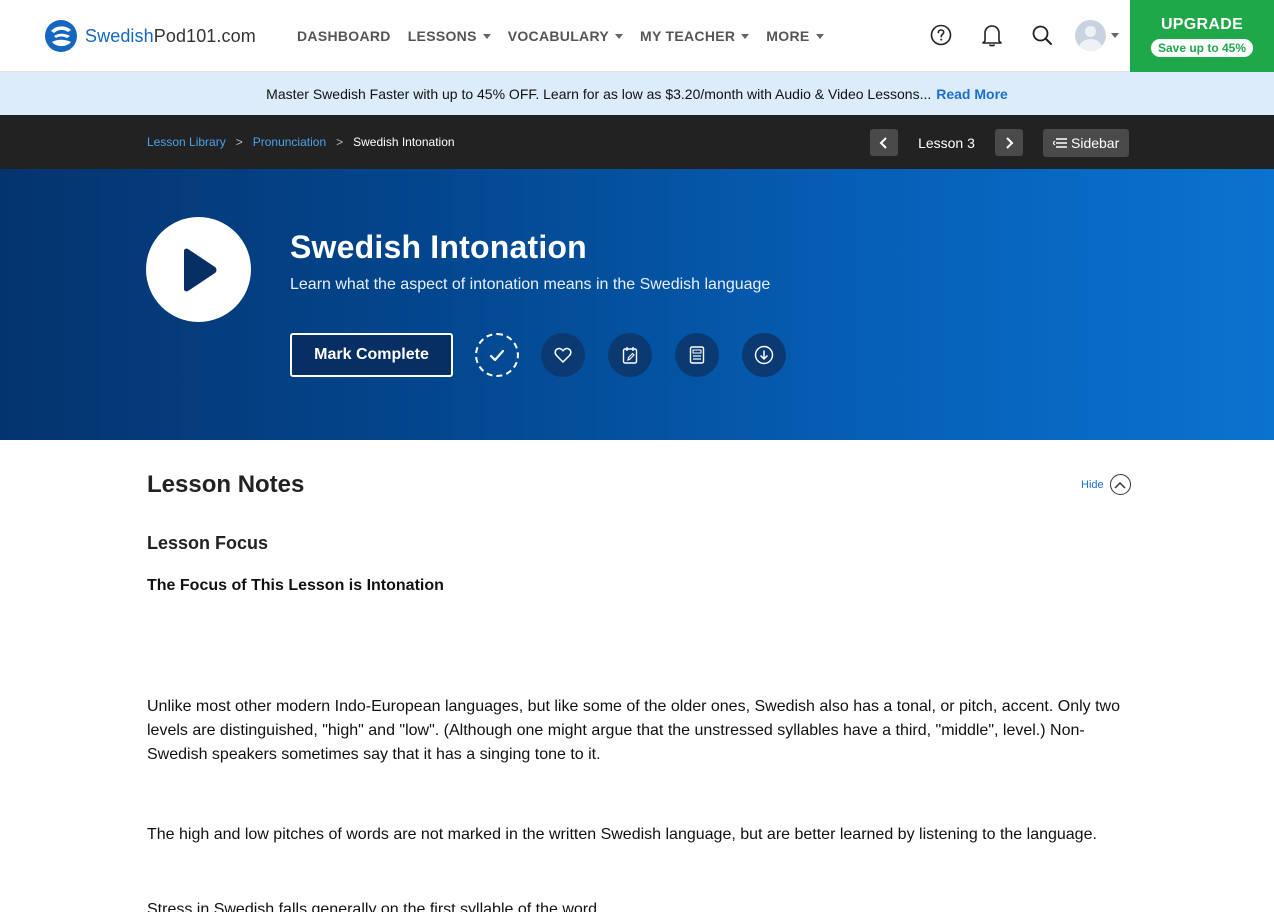 The height and width of the screenshot is (912, 1274). I want to click on account-menu, so click(1097, 35).